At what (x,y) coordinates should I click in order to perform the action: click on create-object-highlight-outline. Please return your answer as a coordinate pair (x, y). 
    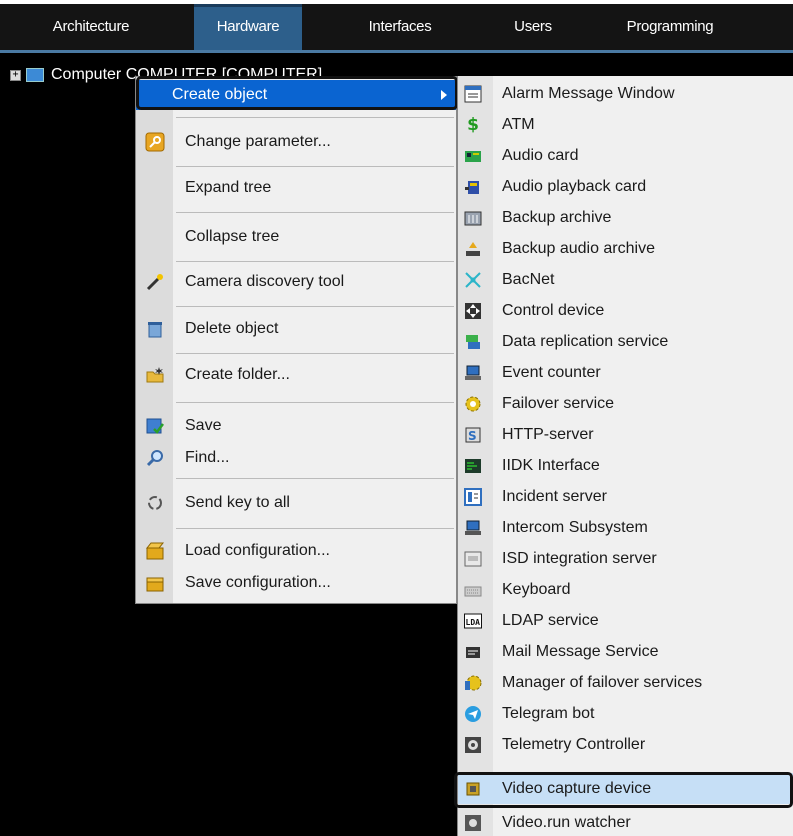
    Looking at the image, I should click on (297, 93).